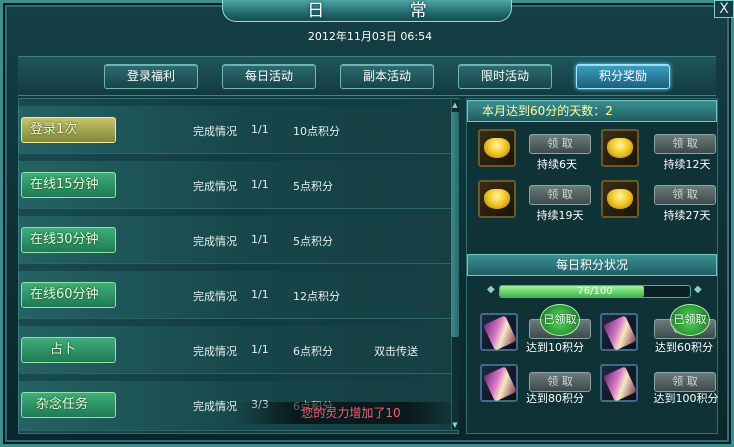  What do you see at coordinates (687, 164) in the screenshot?
I see `reward-caption: 持续12天` at bounding box center [687, 164].